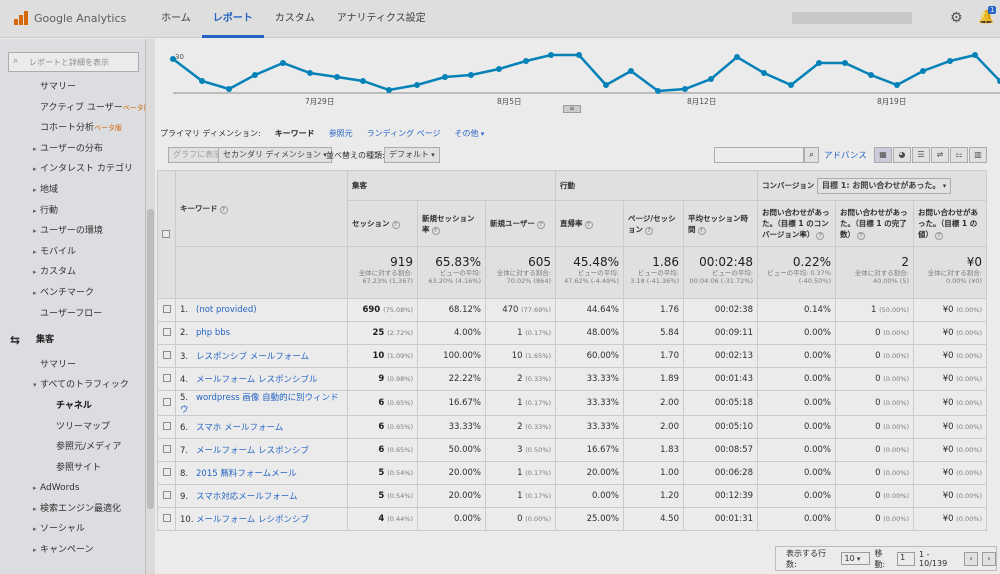  I want to click on next-page-icon: ›, so click(989, 558).